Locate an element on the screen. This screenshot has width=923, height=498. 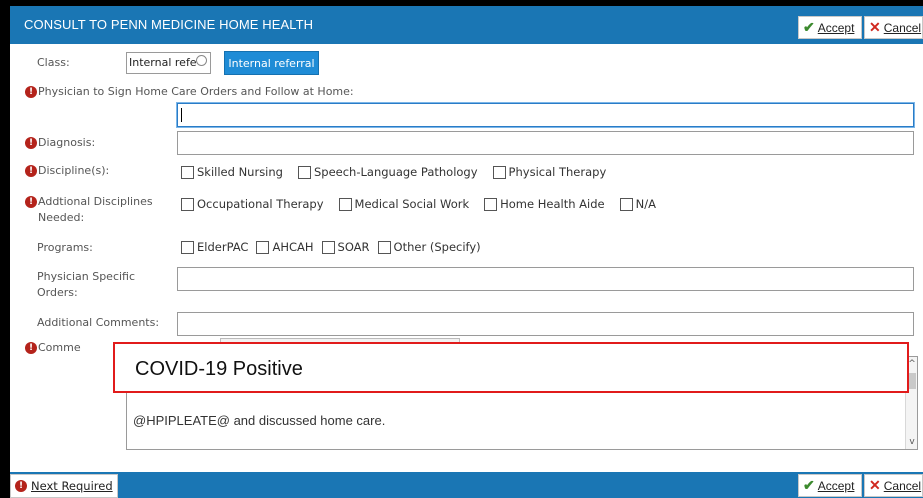
option-label: Other (Specify) is located at coordinates (437, 247).